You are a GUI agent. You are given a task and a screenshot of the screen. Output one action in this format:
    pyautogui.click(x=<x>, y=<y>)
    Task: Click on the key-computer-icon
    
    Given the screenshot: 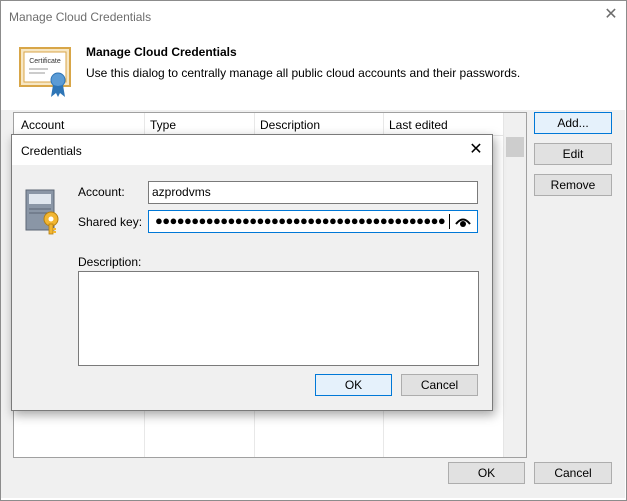 What is the action you would take?
    pyautogui.click(x=42, y=212)
    